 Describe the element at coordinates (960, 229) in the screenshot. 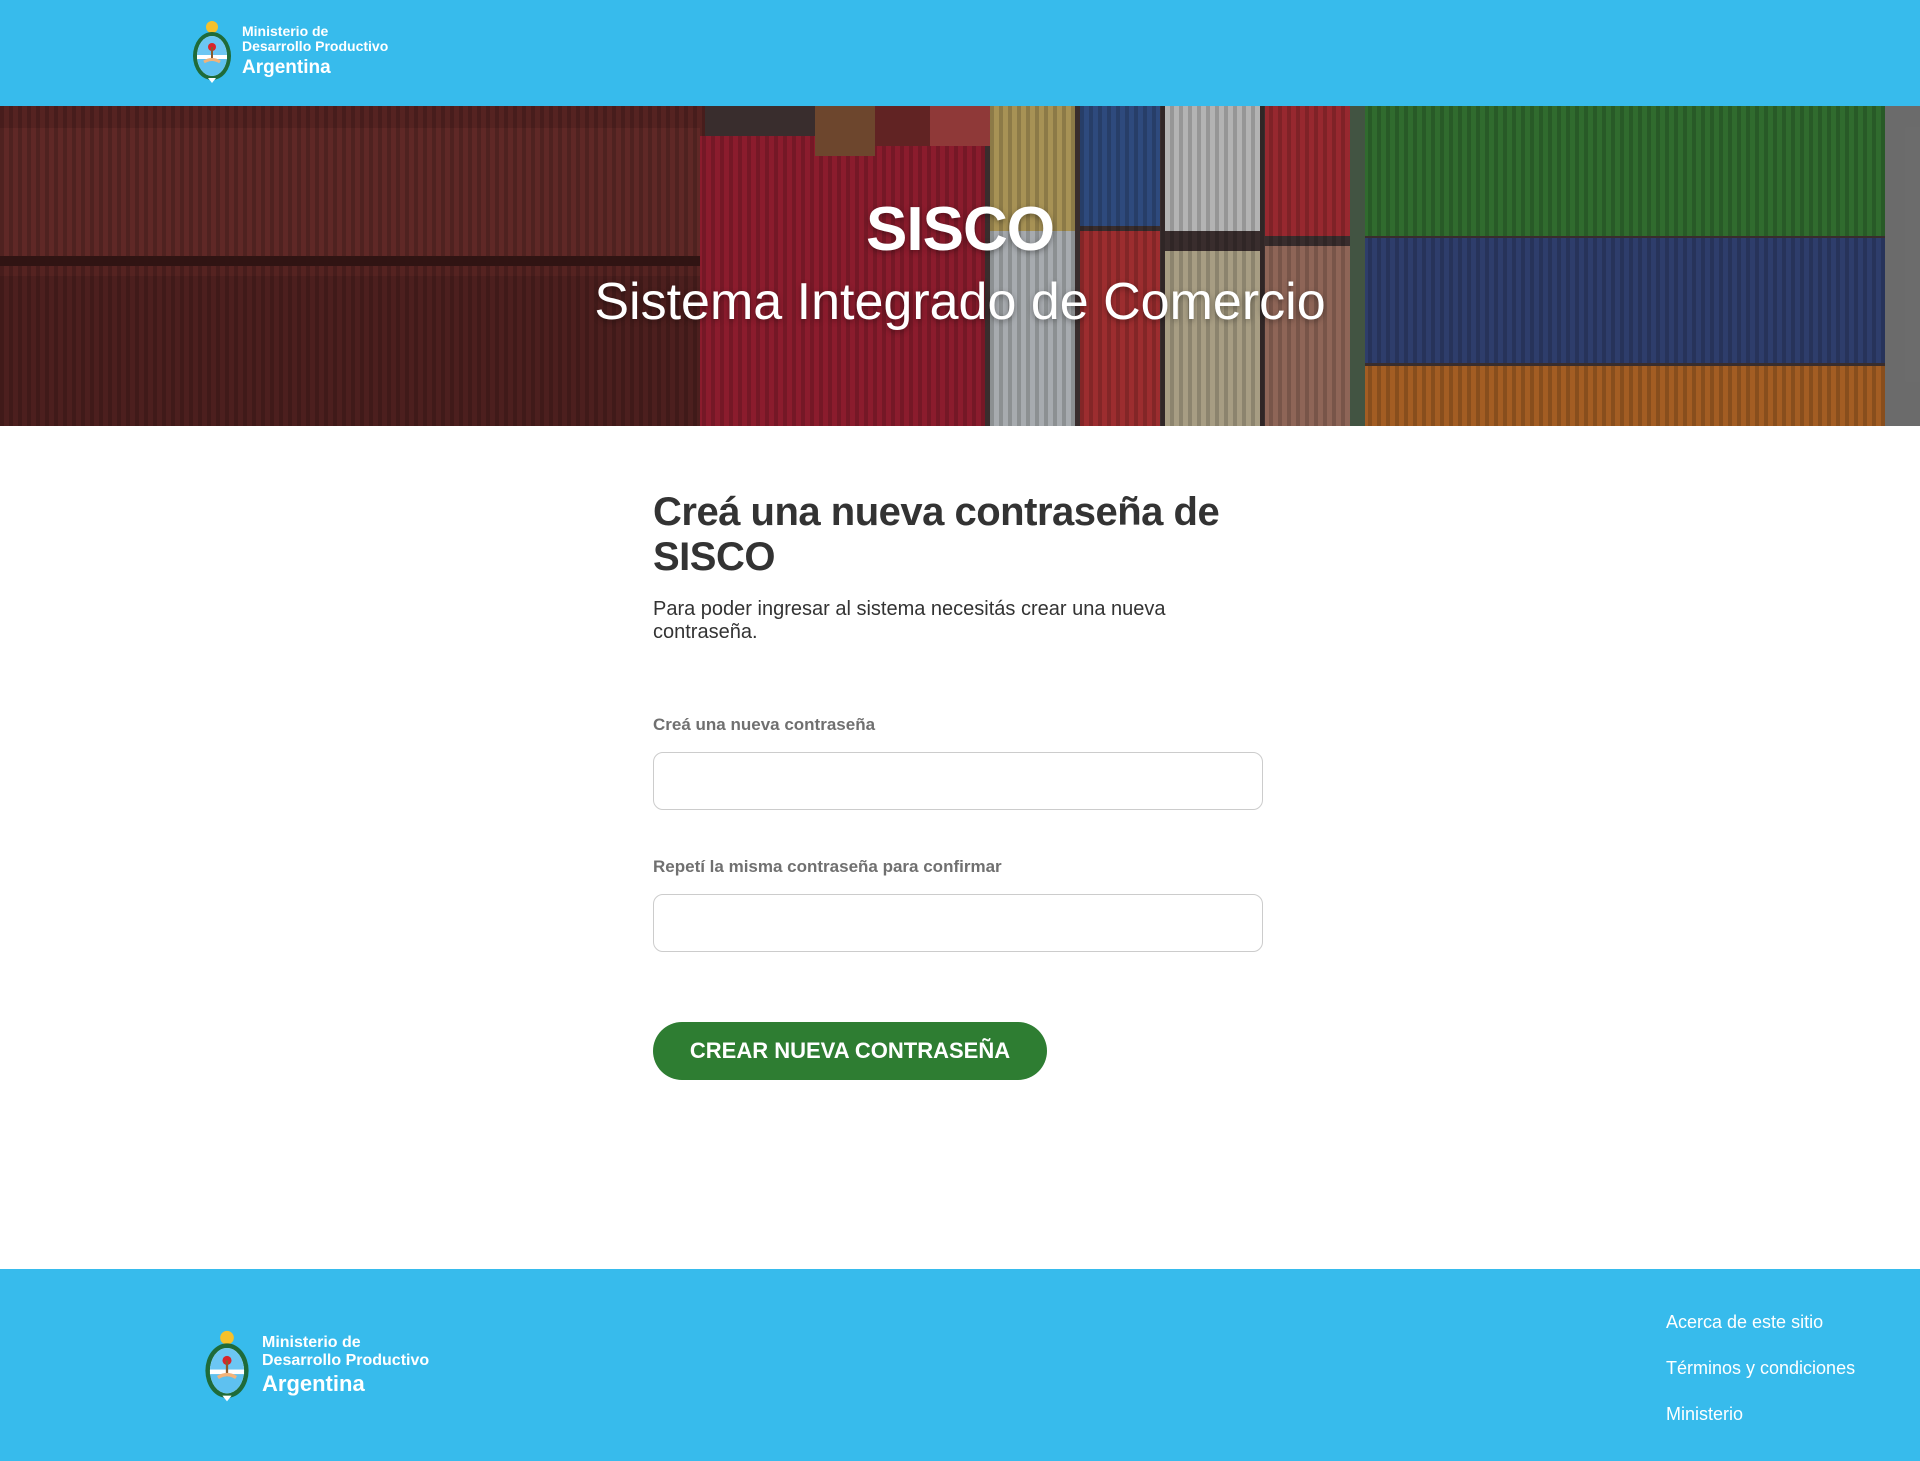

I see `hero-title: SISCO` at that location.